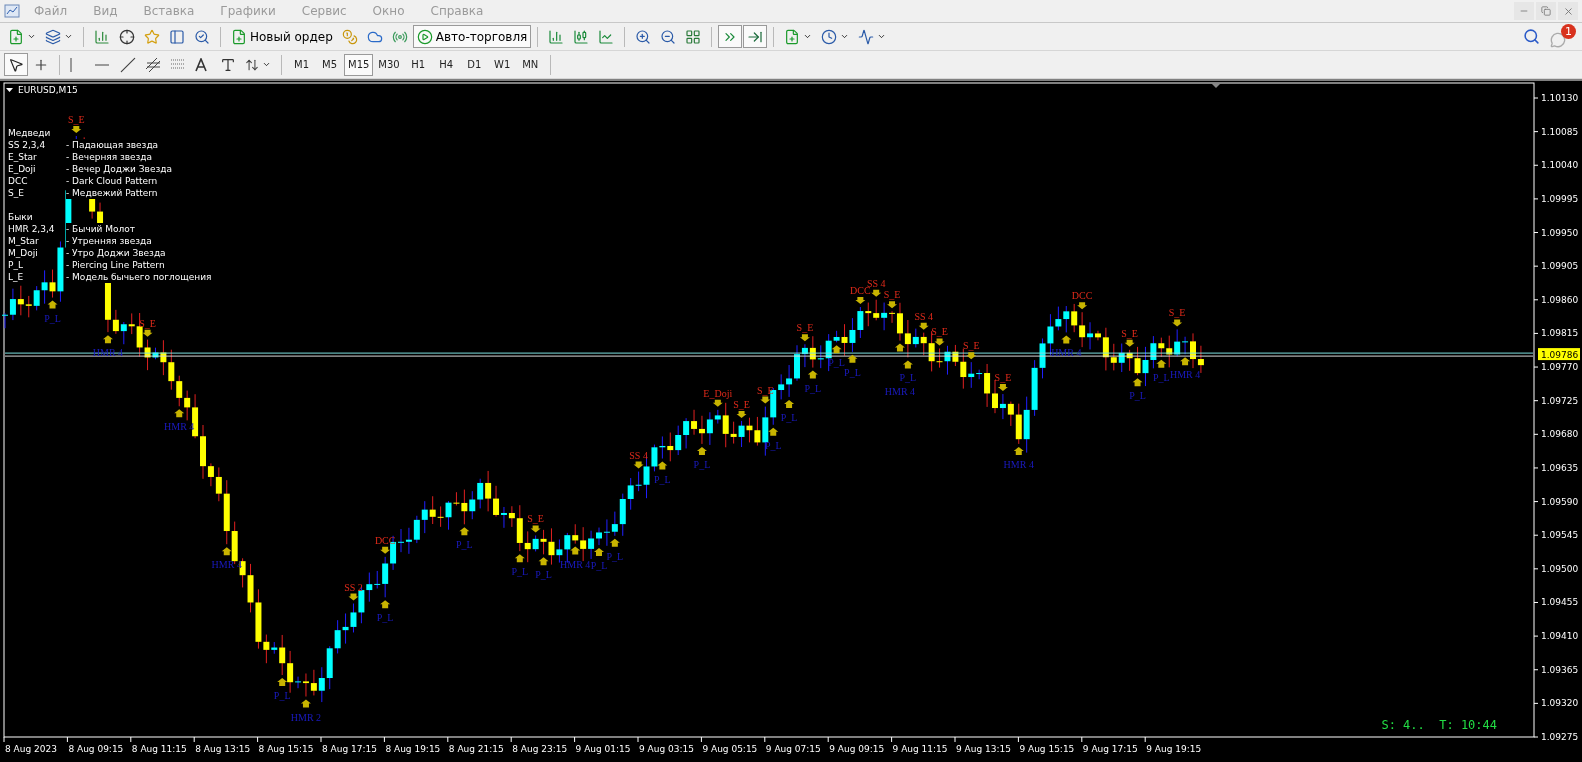 The width and height of the screenshot is (1582, 762). I want to click on legend-text: - Dark Cloud Pattern, so click(112, 181).